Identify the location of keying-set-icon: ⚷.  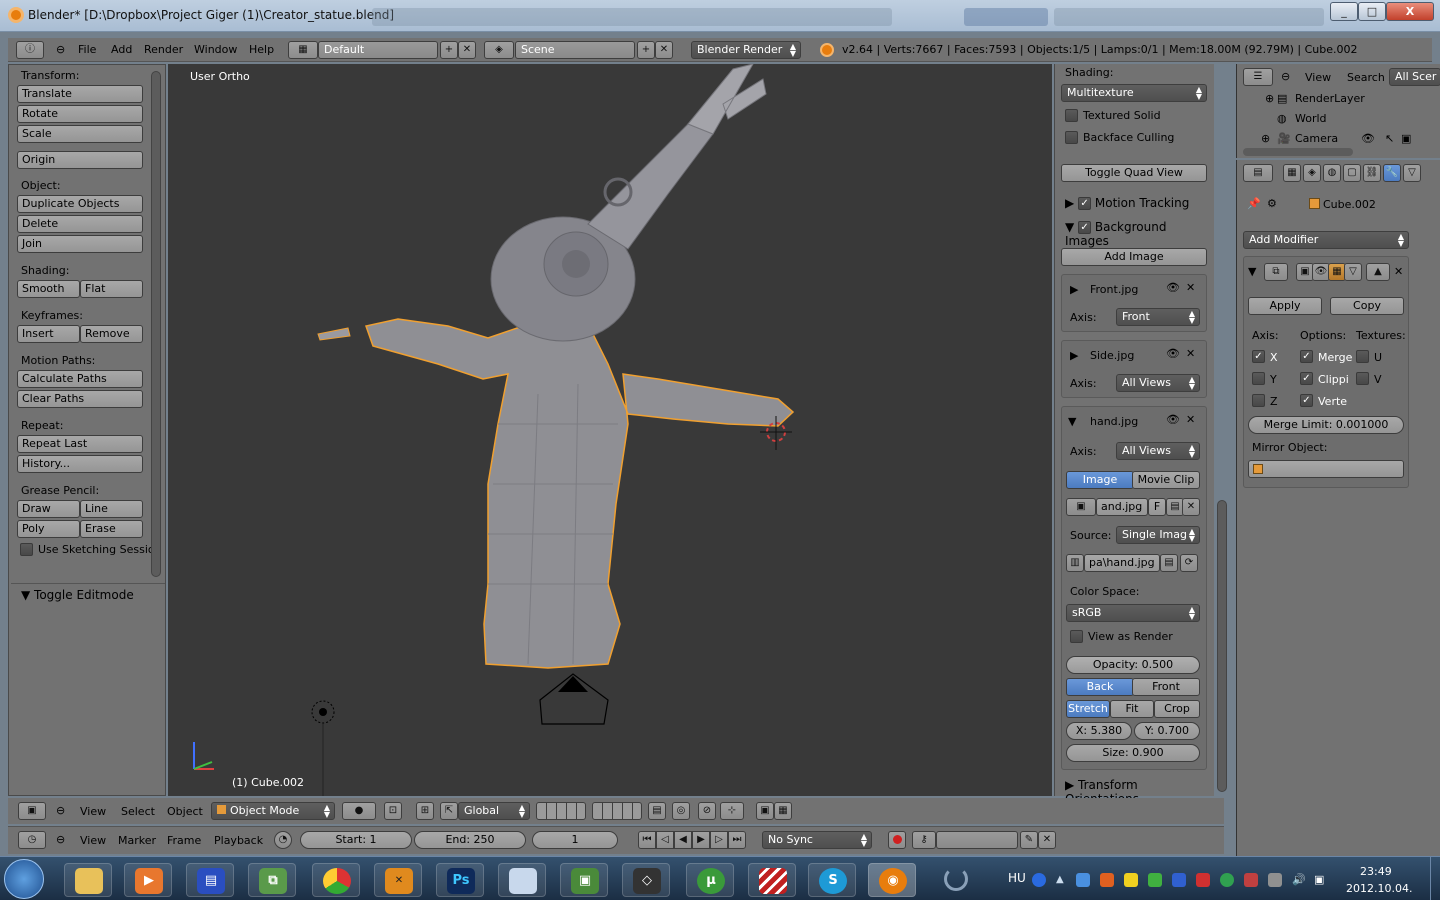
(924, 840).